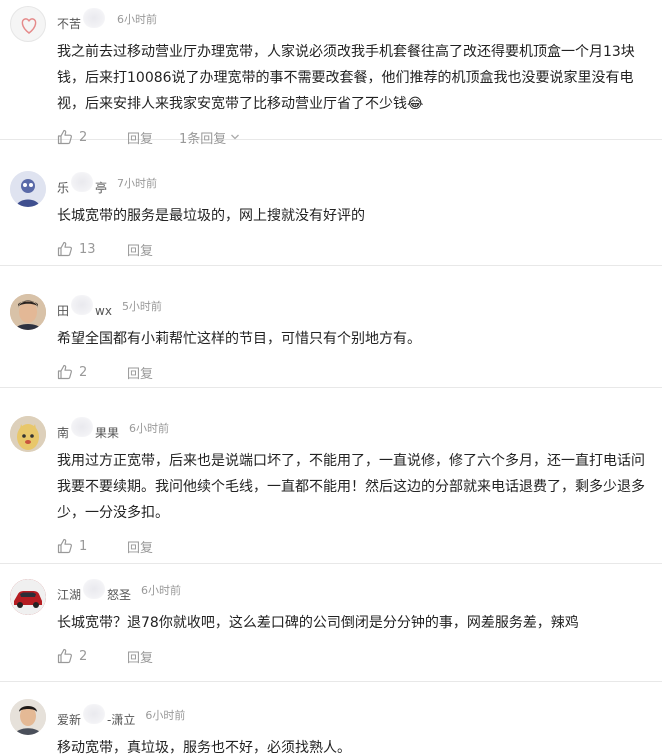 This screenshot has width=662, height=754. I want to click on comment-meta: 不苦 6小时前, so click(351, 20).